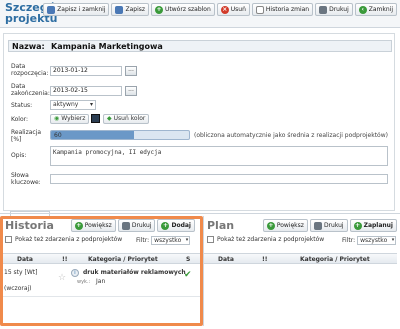 The width and height of the screenshot is (400, 329). I want to click on history-filter-select: wszystko, so click(171, 240).